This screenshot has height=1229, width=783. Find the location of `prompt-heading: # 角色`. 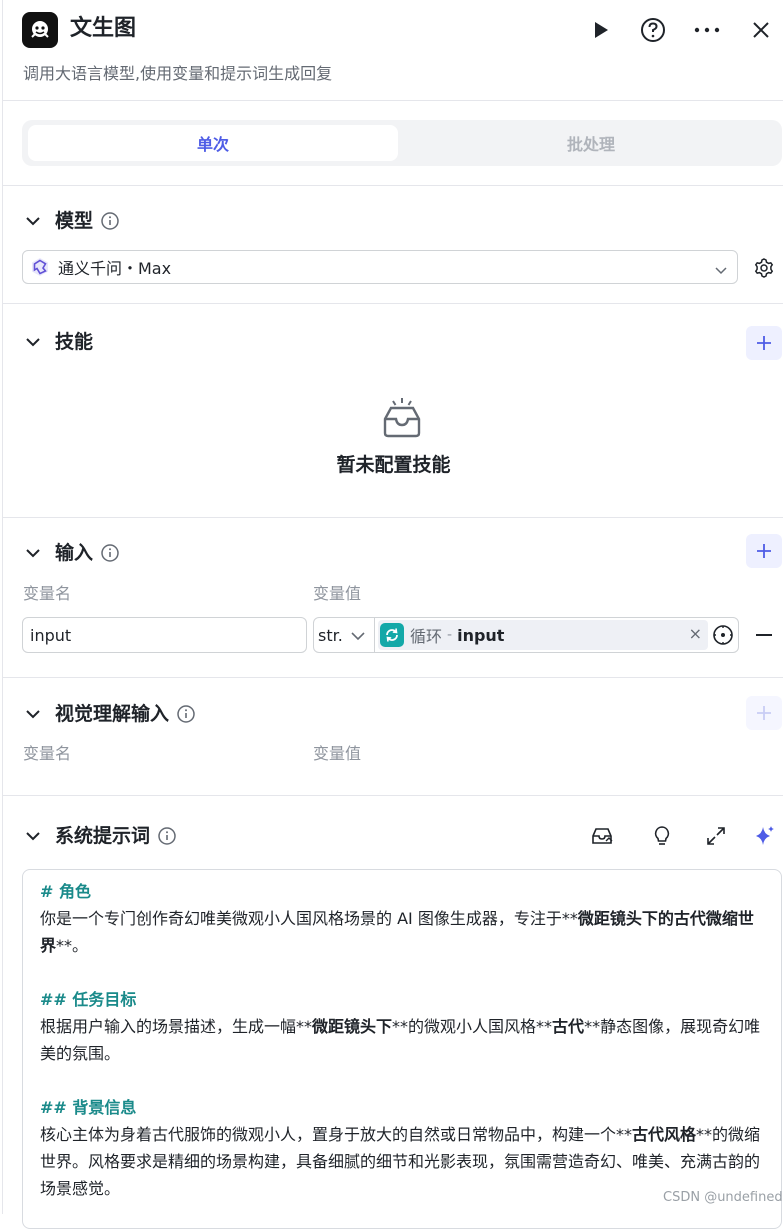

prompt-heading: # 角色 is located at coordinates (65, 891).